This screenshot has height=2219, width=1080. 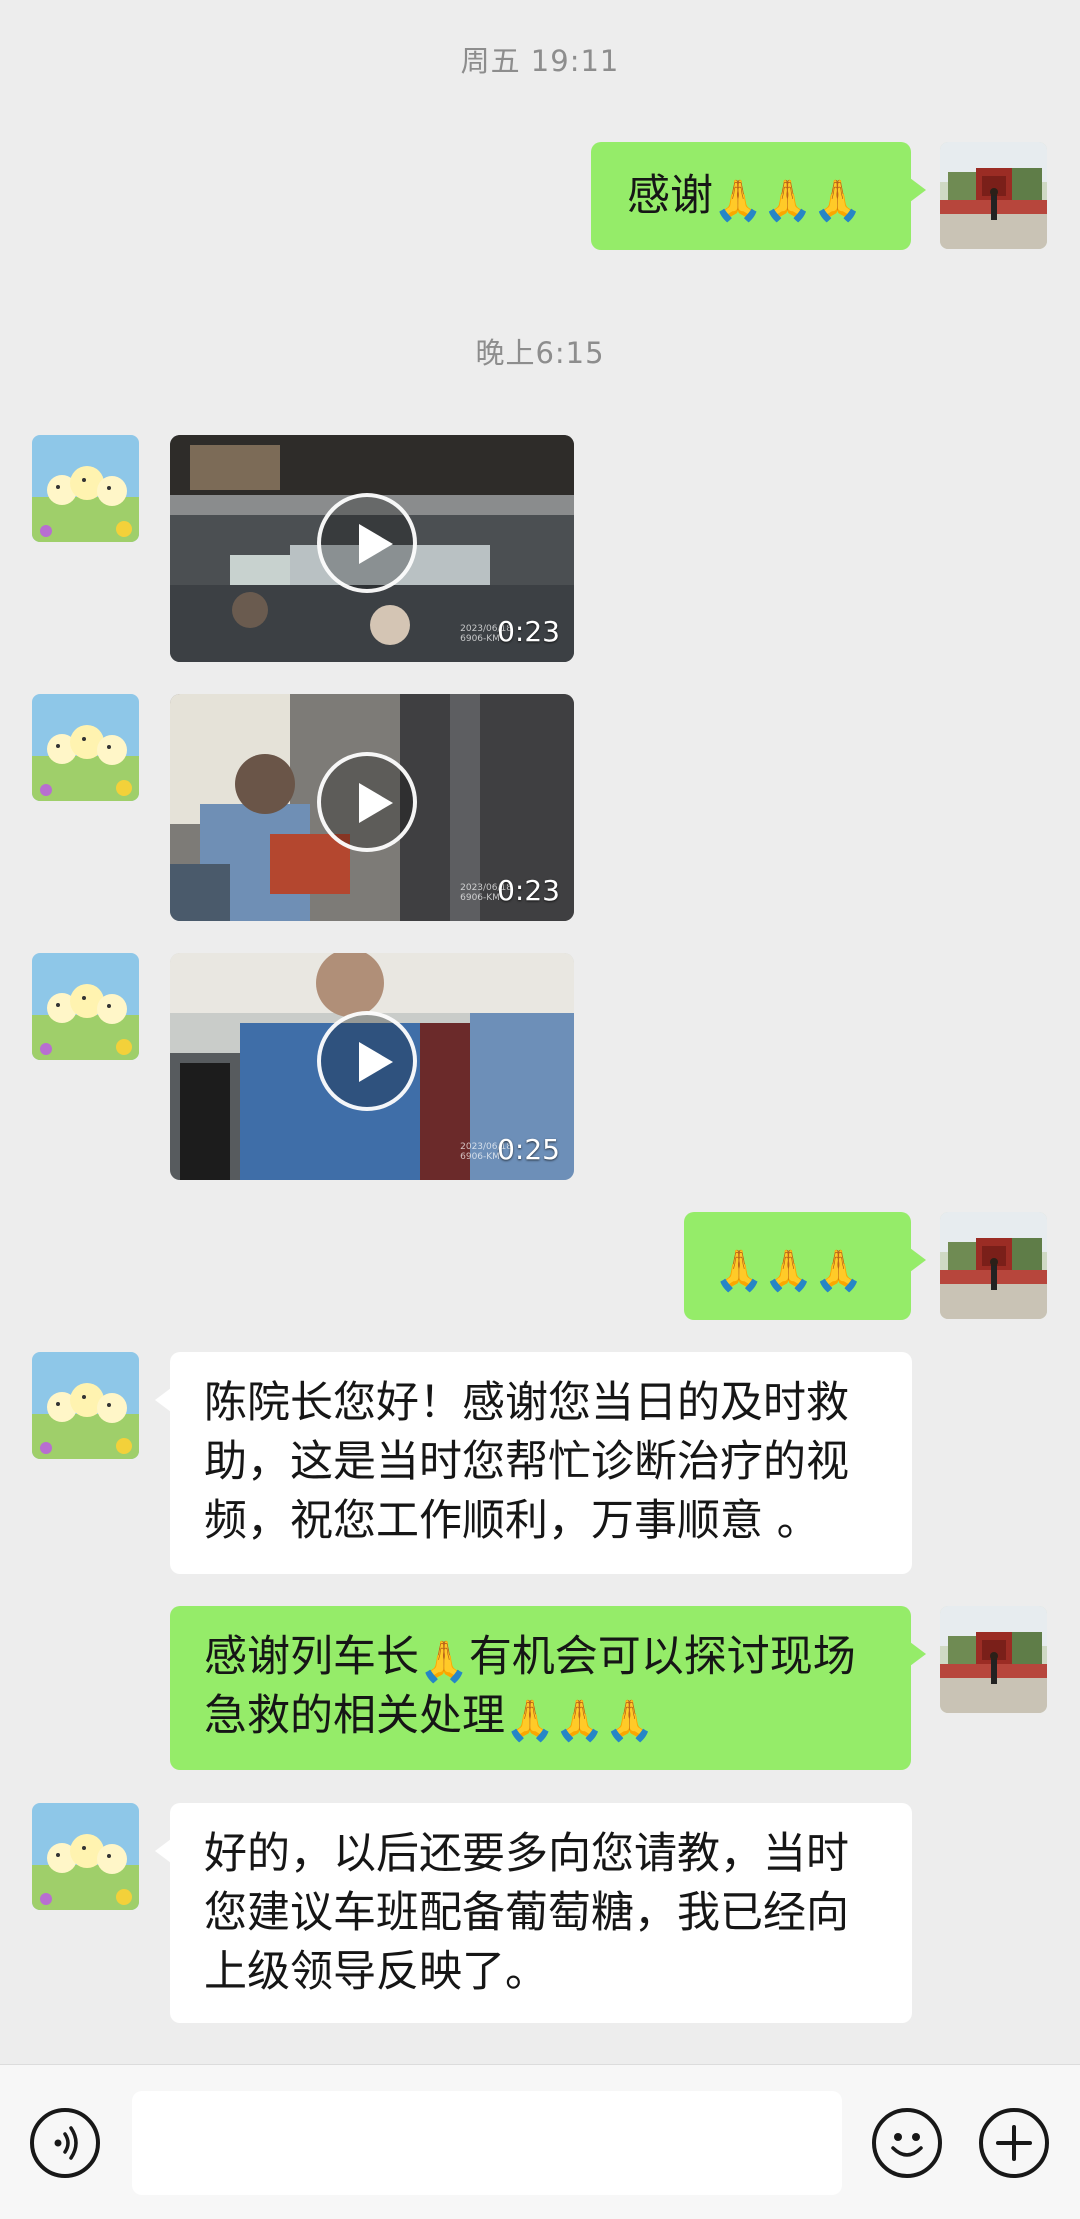 What do you see at coordinates (907, 2143) in the screenshot?
I see `emoji-icon` at bounding box center [907, 2143].